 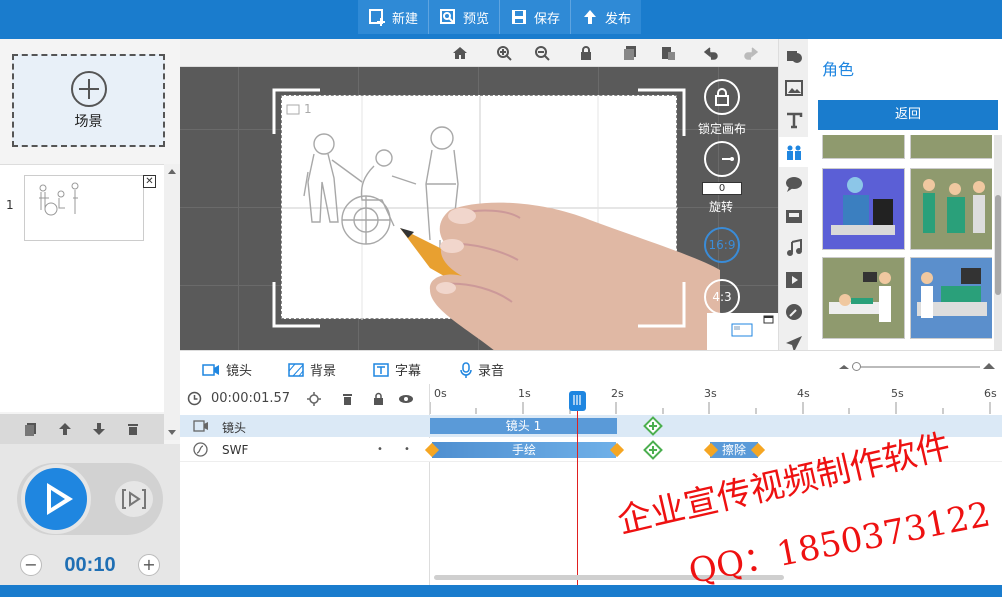 I want to click on background-icon, so click(x=296, y=369).